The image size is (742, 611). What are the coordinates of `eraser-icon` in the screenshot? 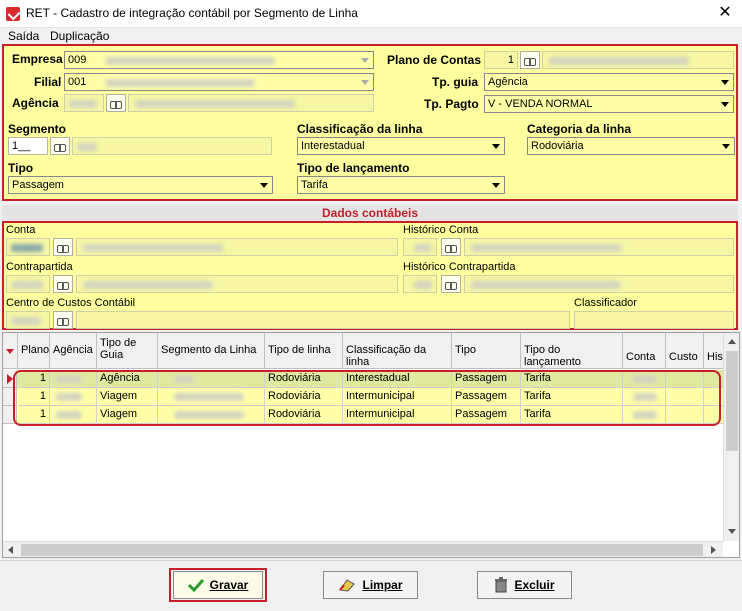 It's located at (347, 585).